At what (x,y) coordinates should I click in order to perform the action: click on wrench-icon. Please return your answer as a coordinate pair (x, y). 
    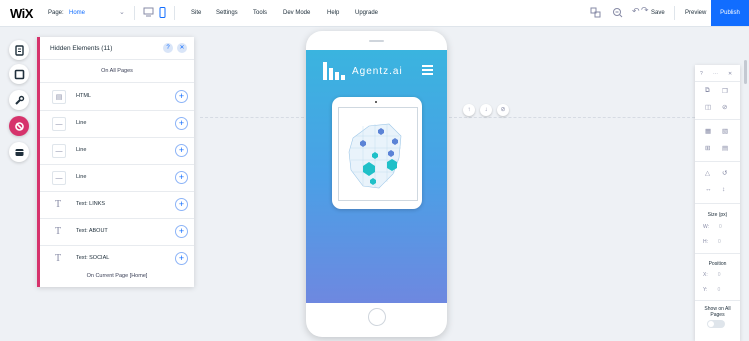
    Looking at the image, I should click on (19, 100).